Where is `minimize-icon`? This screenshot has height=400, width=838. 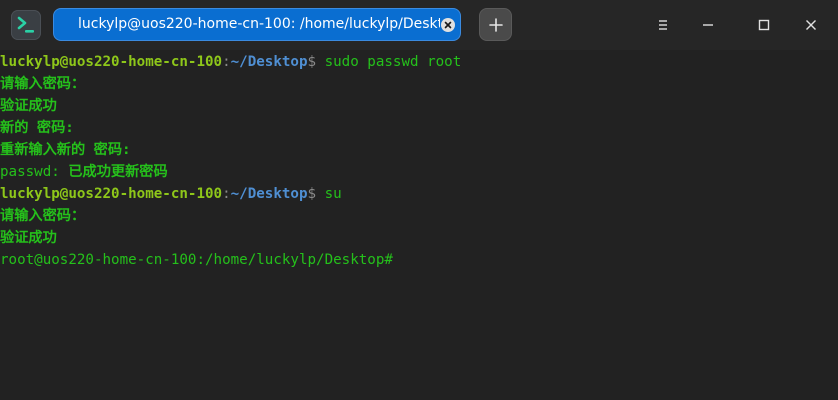
minimize-icon is located at coordinates (708, 25).